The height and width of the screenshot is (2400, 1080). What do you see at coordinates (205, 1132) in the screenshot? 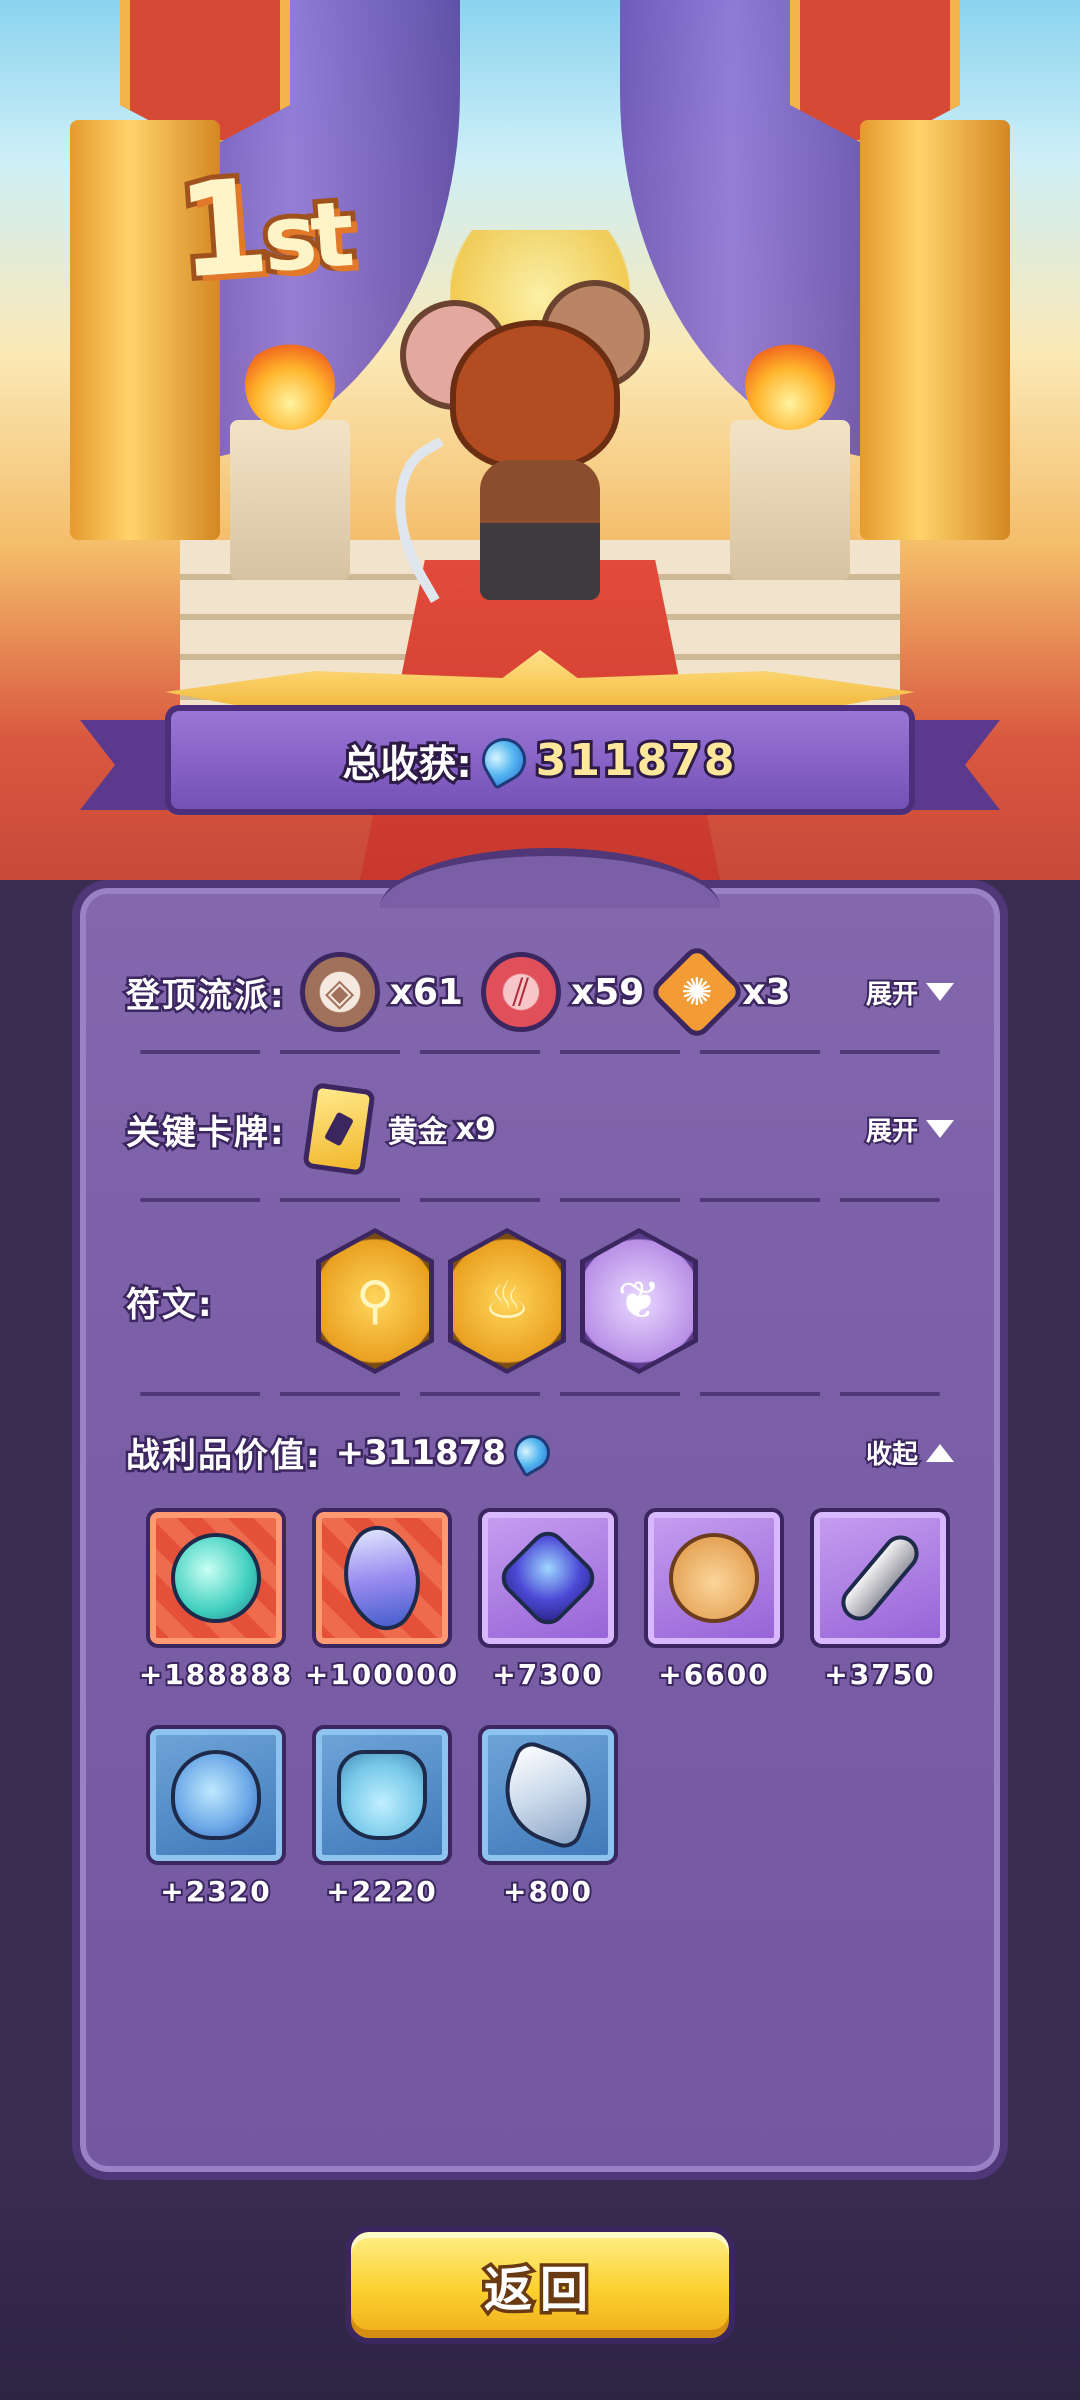
I see `key-cards-label: 关键卡牌:` at bounding box center [205, 1132].